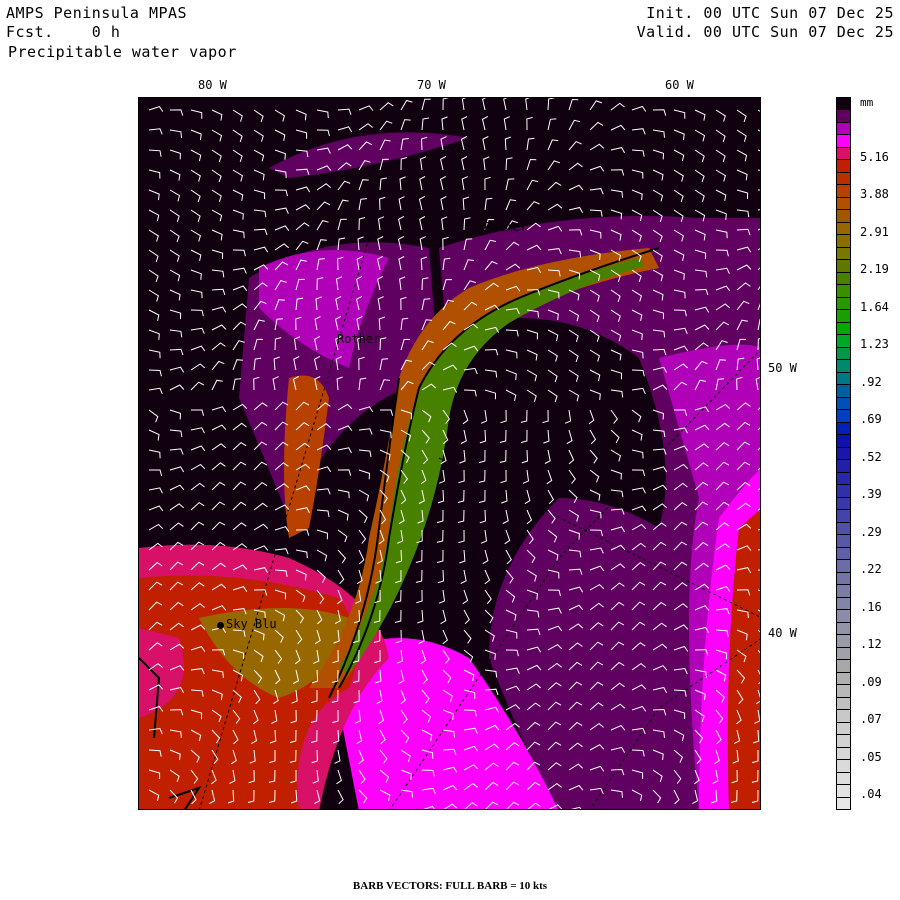 This screenshot has width=900, height=900. Describe the element at coordinates (450, 886) in the screenshot. I see `barb-legend: BARB VECTORS: FULL BARB = 10 kts` at that location.